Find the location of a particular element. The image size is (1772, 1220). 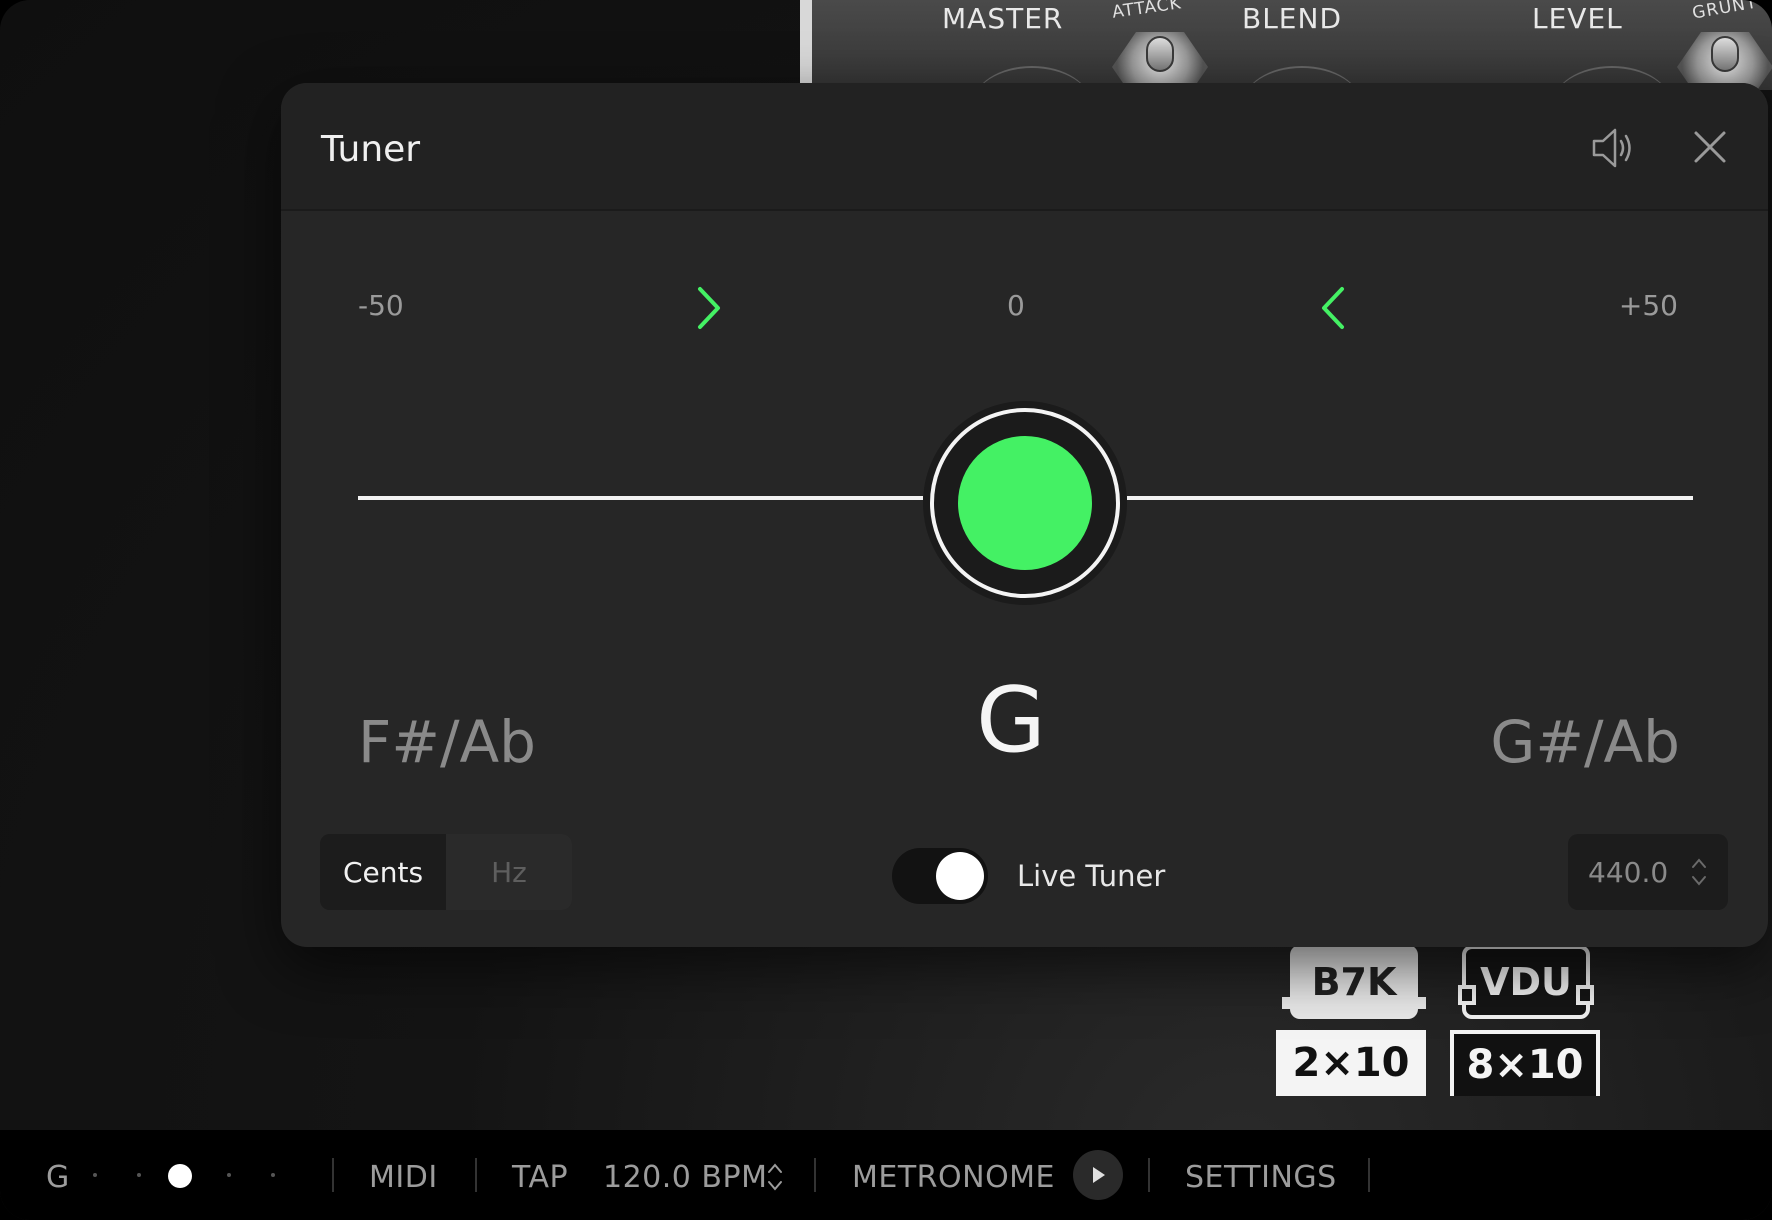

cabinet-head-vdu: VDU is located at coordinates (1526, 982).